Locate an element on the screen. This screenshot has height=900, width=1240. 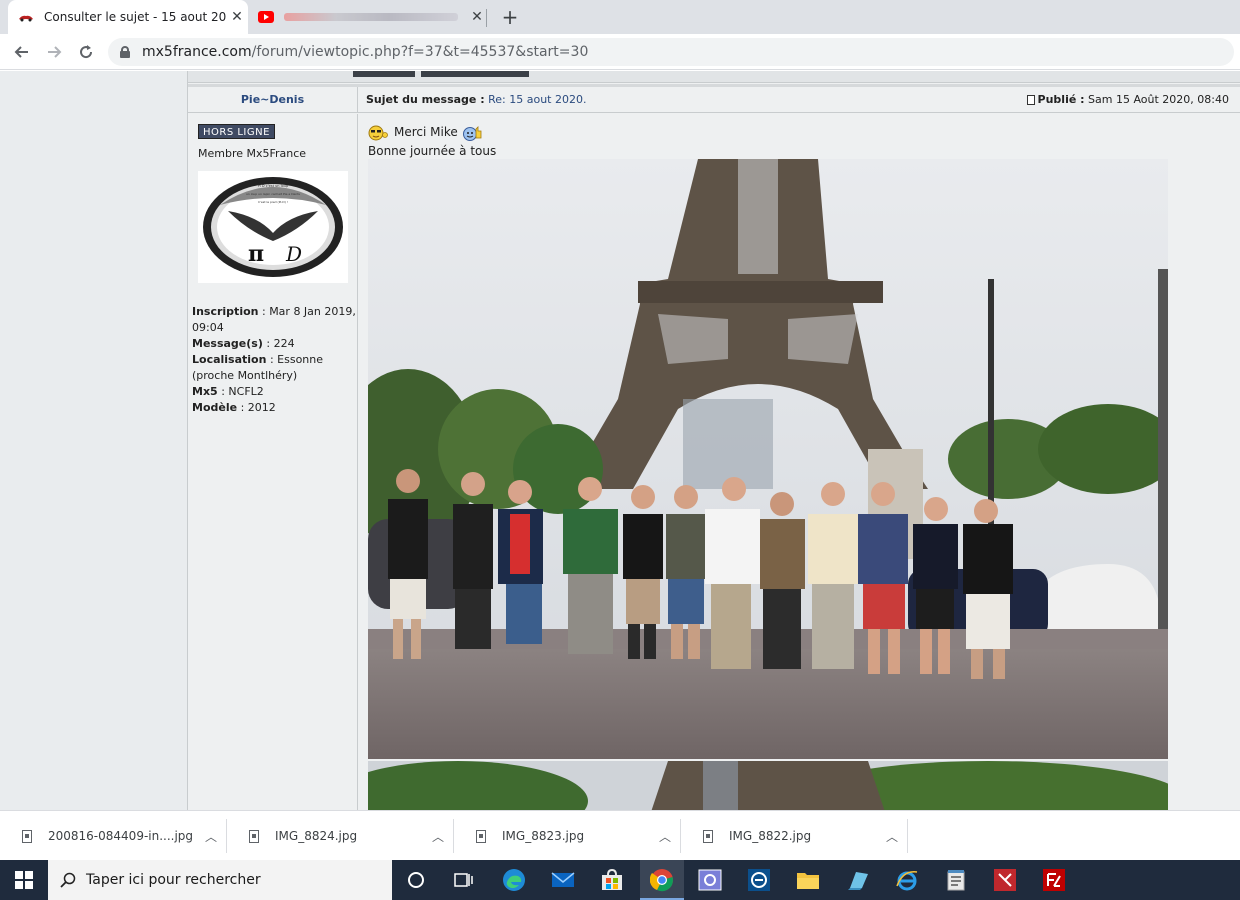
post-body-text-1: Merci Mike is located at coordinates (426, 132).